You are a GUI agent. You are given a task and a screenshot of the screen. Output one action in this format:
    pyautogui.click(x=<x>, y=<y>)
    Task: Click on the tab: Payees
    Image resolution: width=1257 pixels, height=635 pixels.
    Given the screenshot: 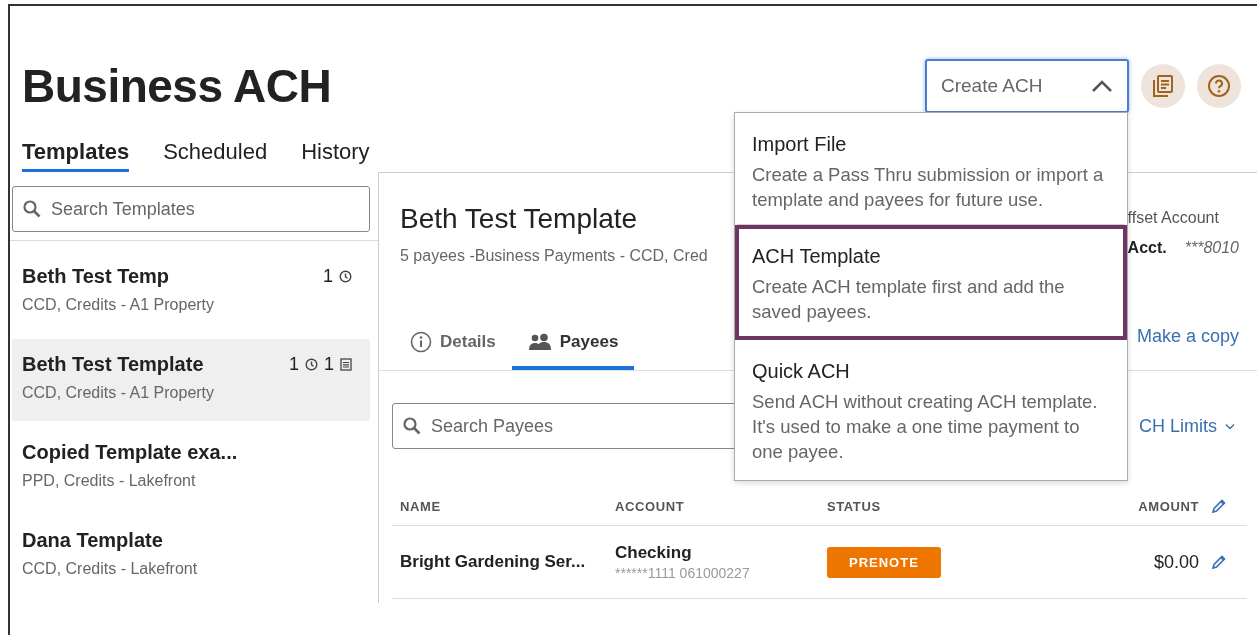 What is the action you would take?
    pyautogui.click(x=573, y=344)
    